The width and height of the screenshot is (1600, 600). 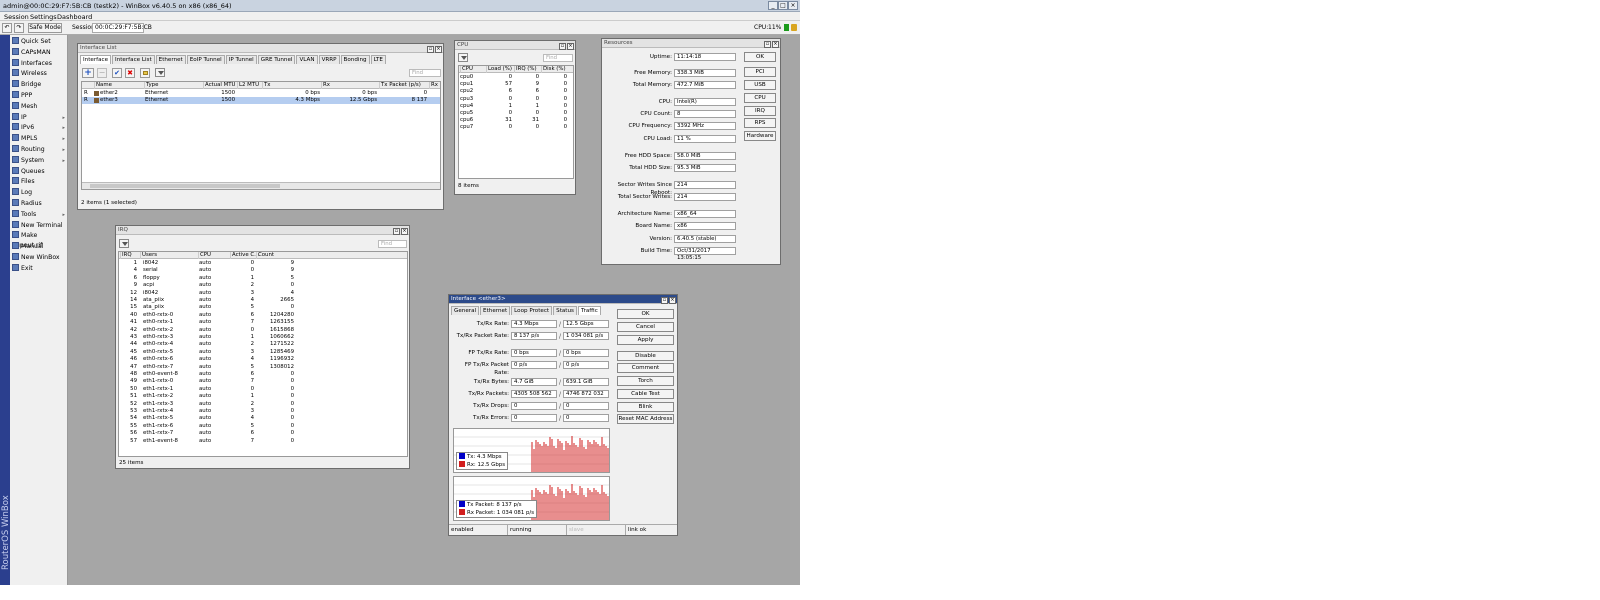 I want to click on tab: GRE Tunnel, so click(x=276, y=59).